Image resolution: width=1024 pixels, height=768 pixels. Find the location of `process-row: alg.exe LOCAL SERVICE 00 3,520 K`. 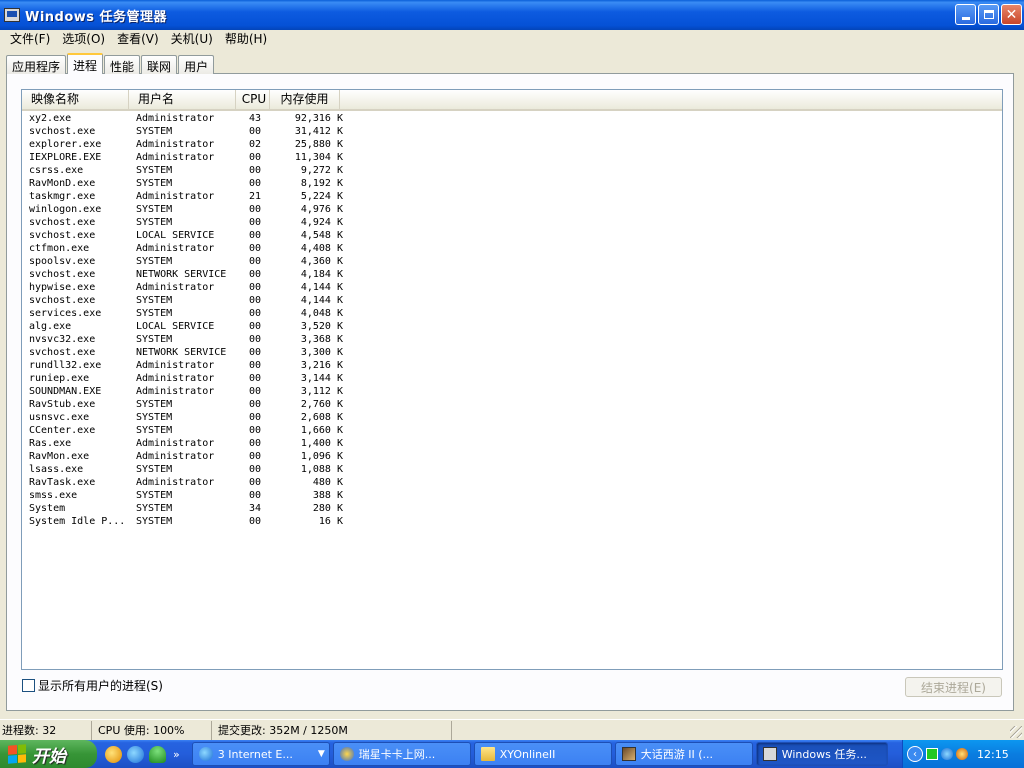

process-row: alg.exe LOCAL SERVICE 00 3,520 K is located at coordinates (512, 326).